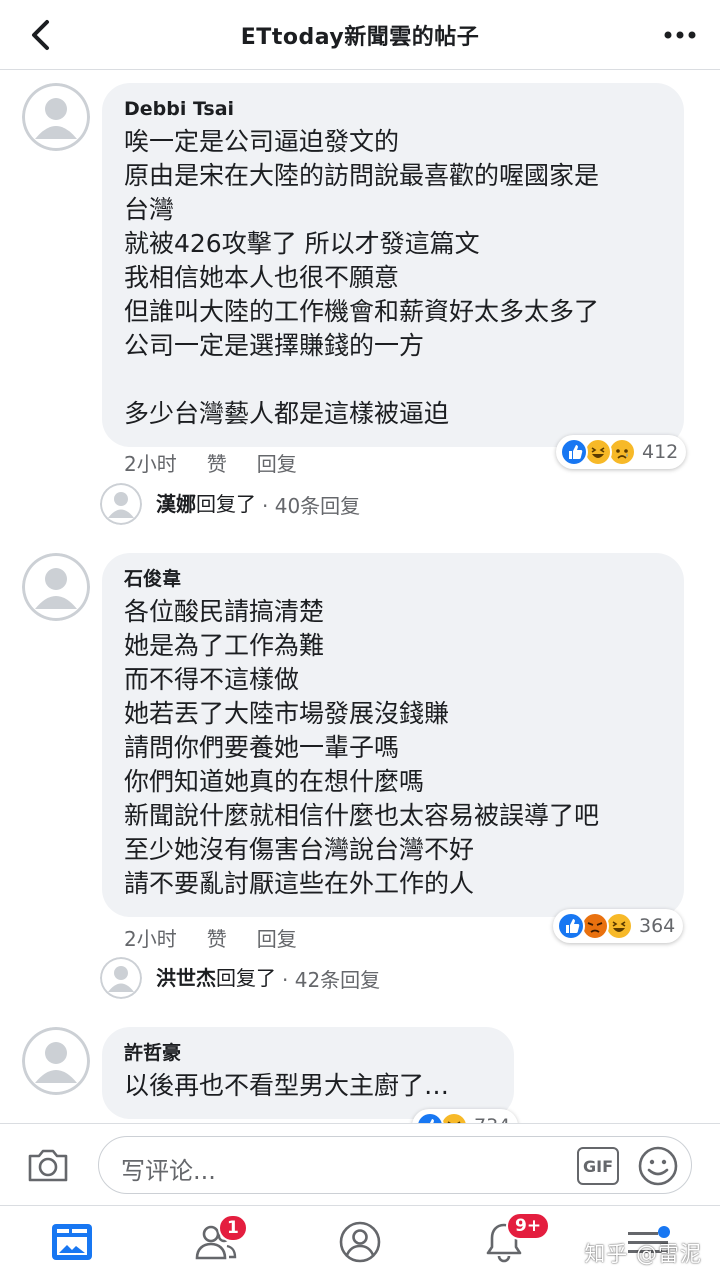 The width and height of the screenshot is (720, 1280). Describe the element at coordinates (393, 579) in the screenshot. I see `comment-author: 石俊韋` at that location.